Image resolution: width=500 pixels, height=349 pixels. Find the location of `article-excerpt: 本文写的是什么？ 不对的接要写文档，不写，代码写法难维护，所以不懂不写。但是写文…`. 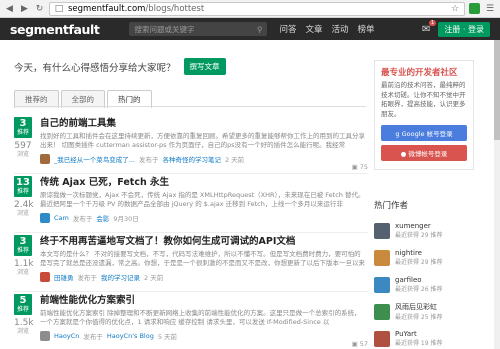

article-excerpt: 本文写的是什么？ 不对的接要写文档，不写，代码写法难维护，所以不懂不写。但是写文… is located at coordinates (202, 258).